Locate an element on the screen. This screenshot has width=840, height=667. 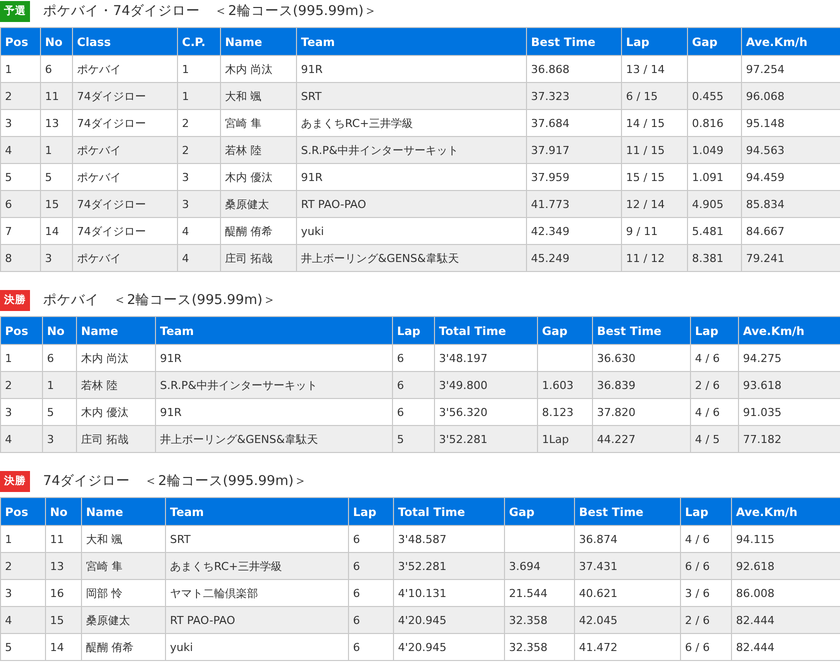
table-cell: 3'48.587 is located at coordinates (449, 539).